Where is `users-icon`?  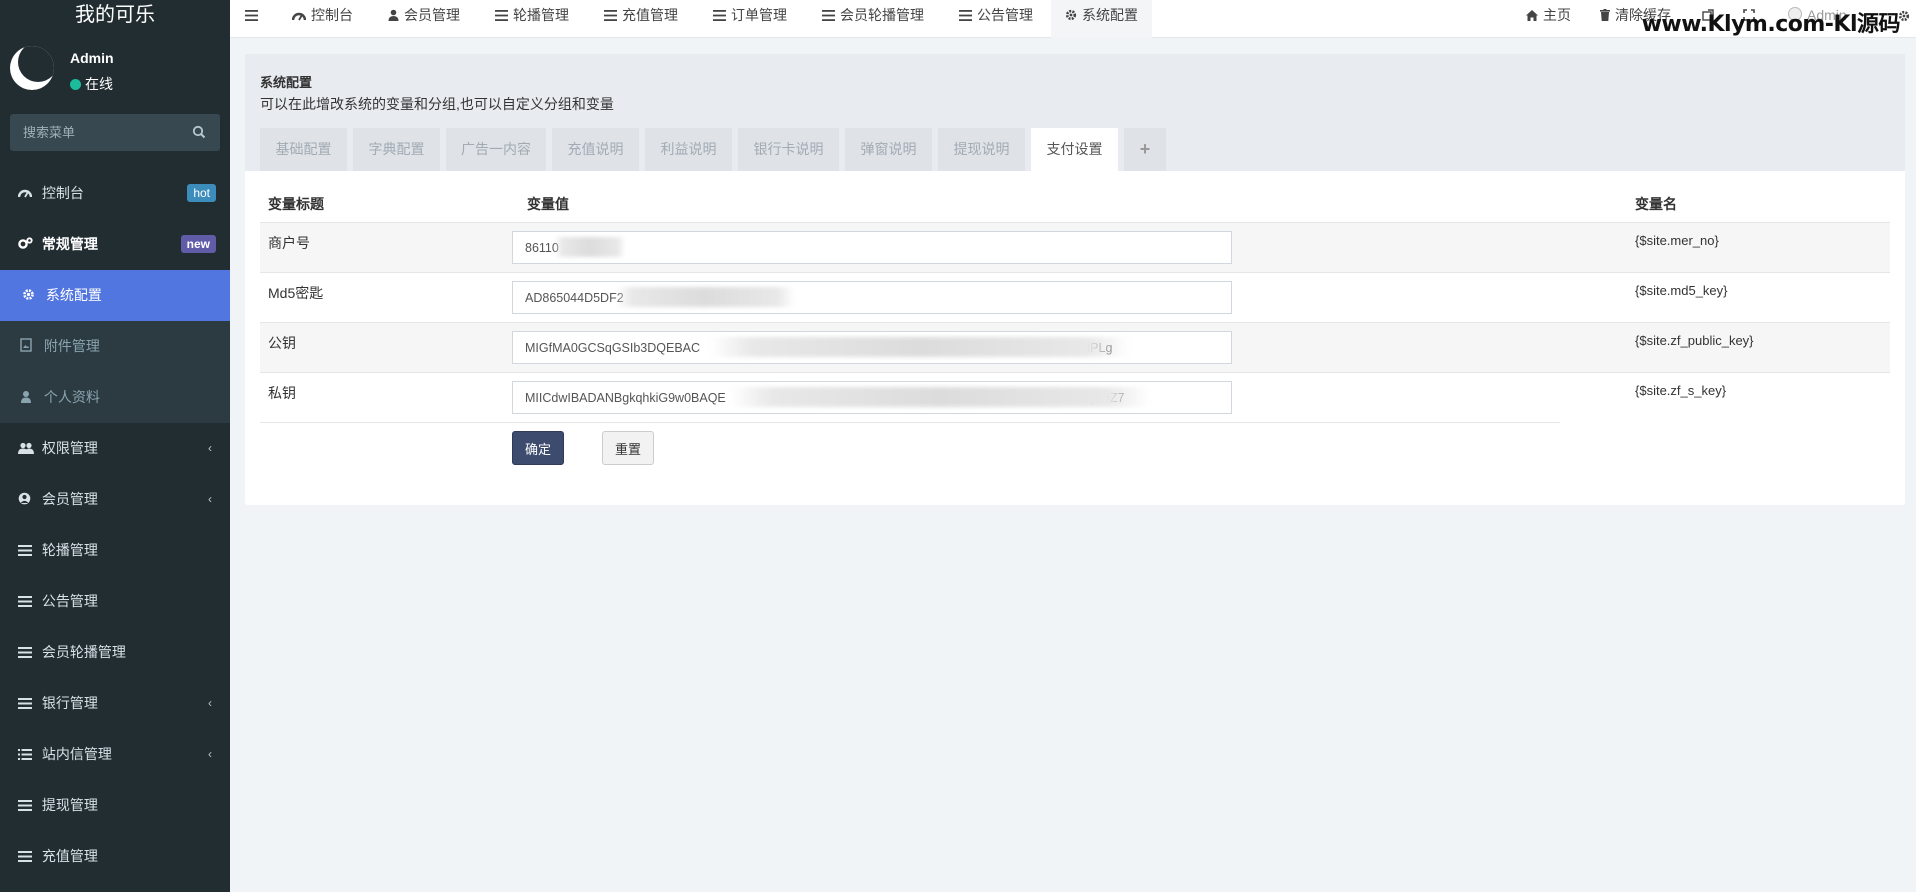 users-icon is located at coordinates (26, 449).